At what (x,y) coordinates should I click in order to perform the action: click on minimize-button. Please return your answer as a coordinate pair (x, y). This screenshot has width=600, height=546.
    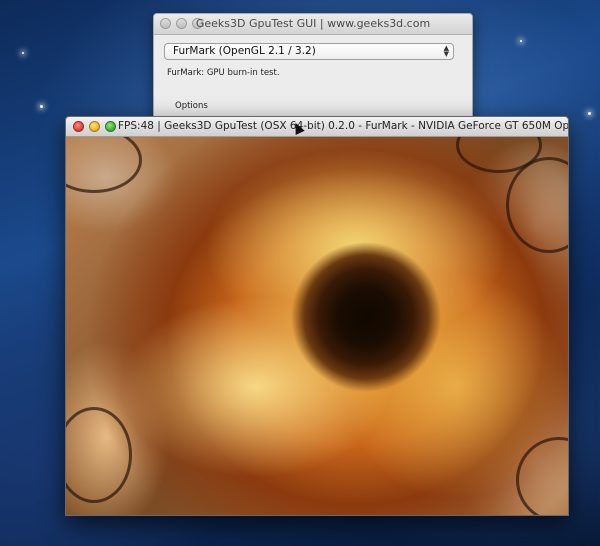
    Looking at the image, I should click on (94, 126).